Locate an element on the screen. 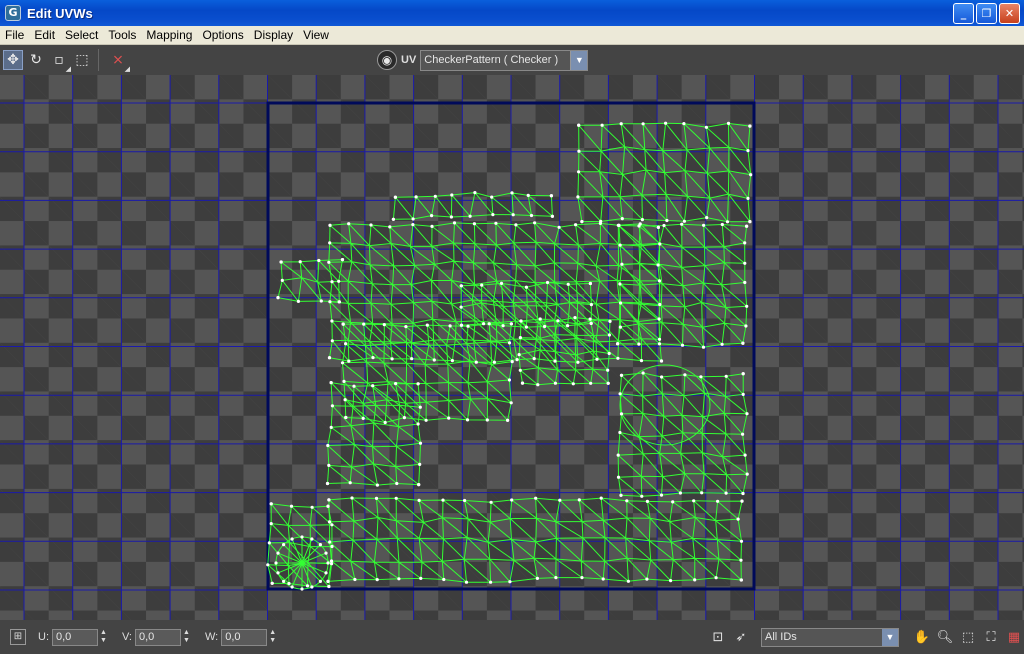 This screenshot has height=654, width=1024. maximize-icon: ❐ is located at coordinates (986, 13).